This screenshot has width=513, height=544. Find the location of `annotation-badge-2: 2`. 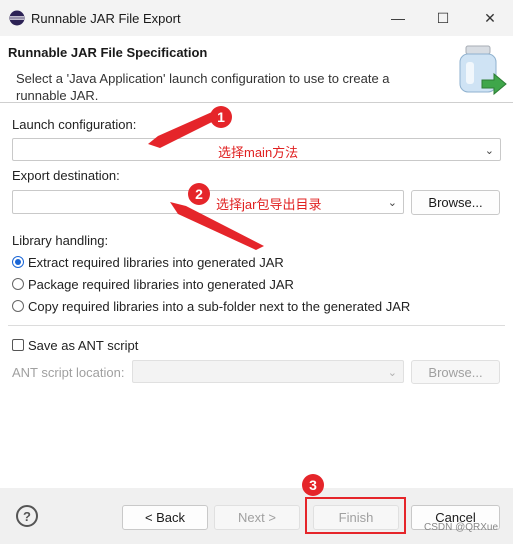

annotation-badge-2: 2 is located at coordinates (199, 194).